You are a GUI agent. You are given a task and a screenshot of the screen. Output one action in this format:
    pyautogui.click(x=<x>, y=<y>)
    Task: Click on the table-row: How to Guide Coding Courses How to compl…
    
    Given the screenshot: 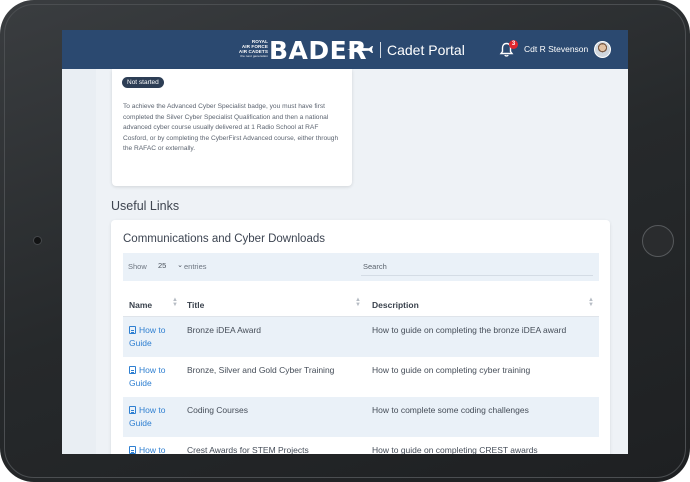 What is the action you would take?
    pyautogui.click(x=361, y=417)
    